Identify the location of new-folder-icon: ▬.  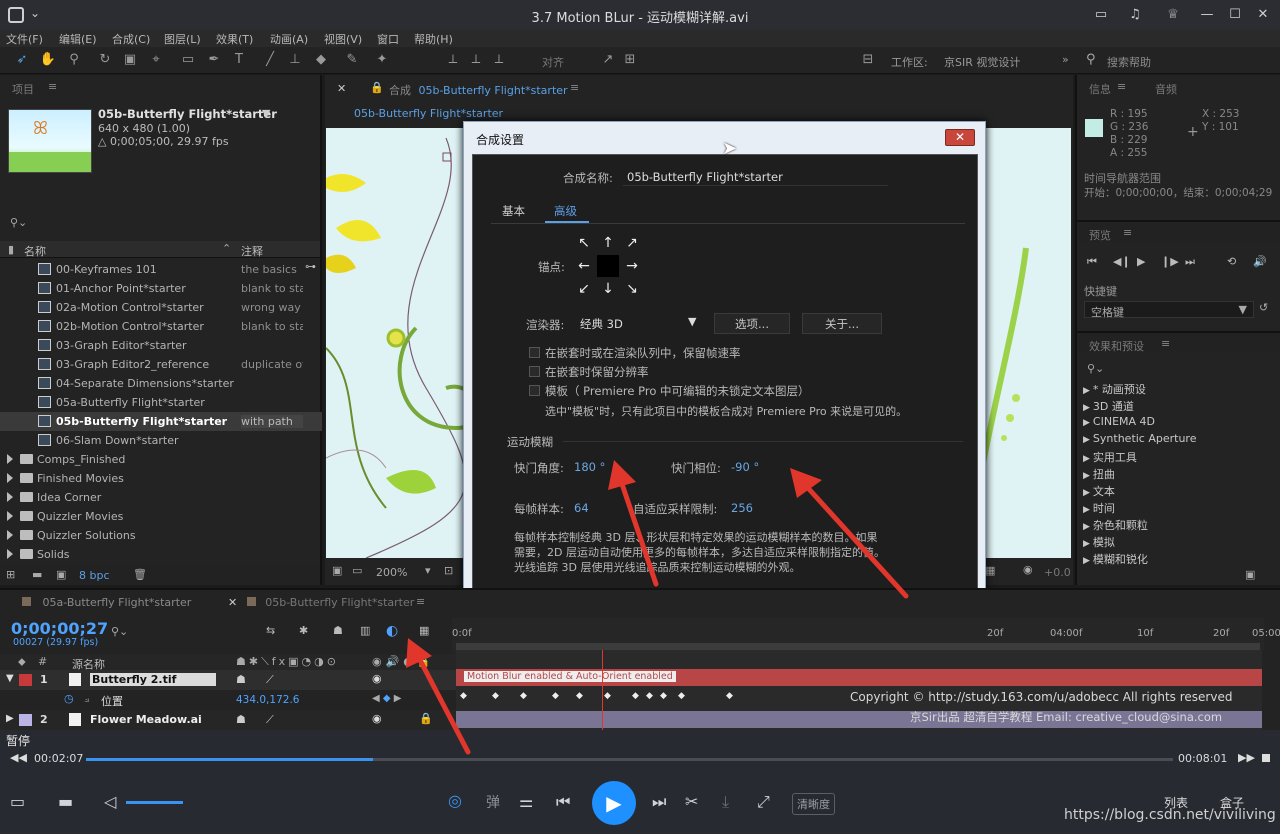
(37, 574).